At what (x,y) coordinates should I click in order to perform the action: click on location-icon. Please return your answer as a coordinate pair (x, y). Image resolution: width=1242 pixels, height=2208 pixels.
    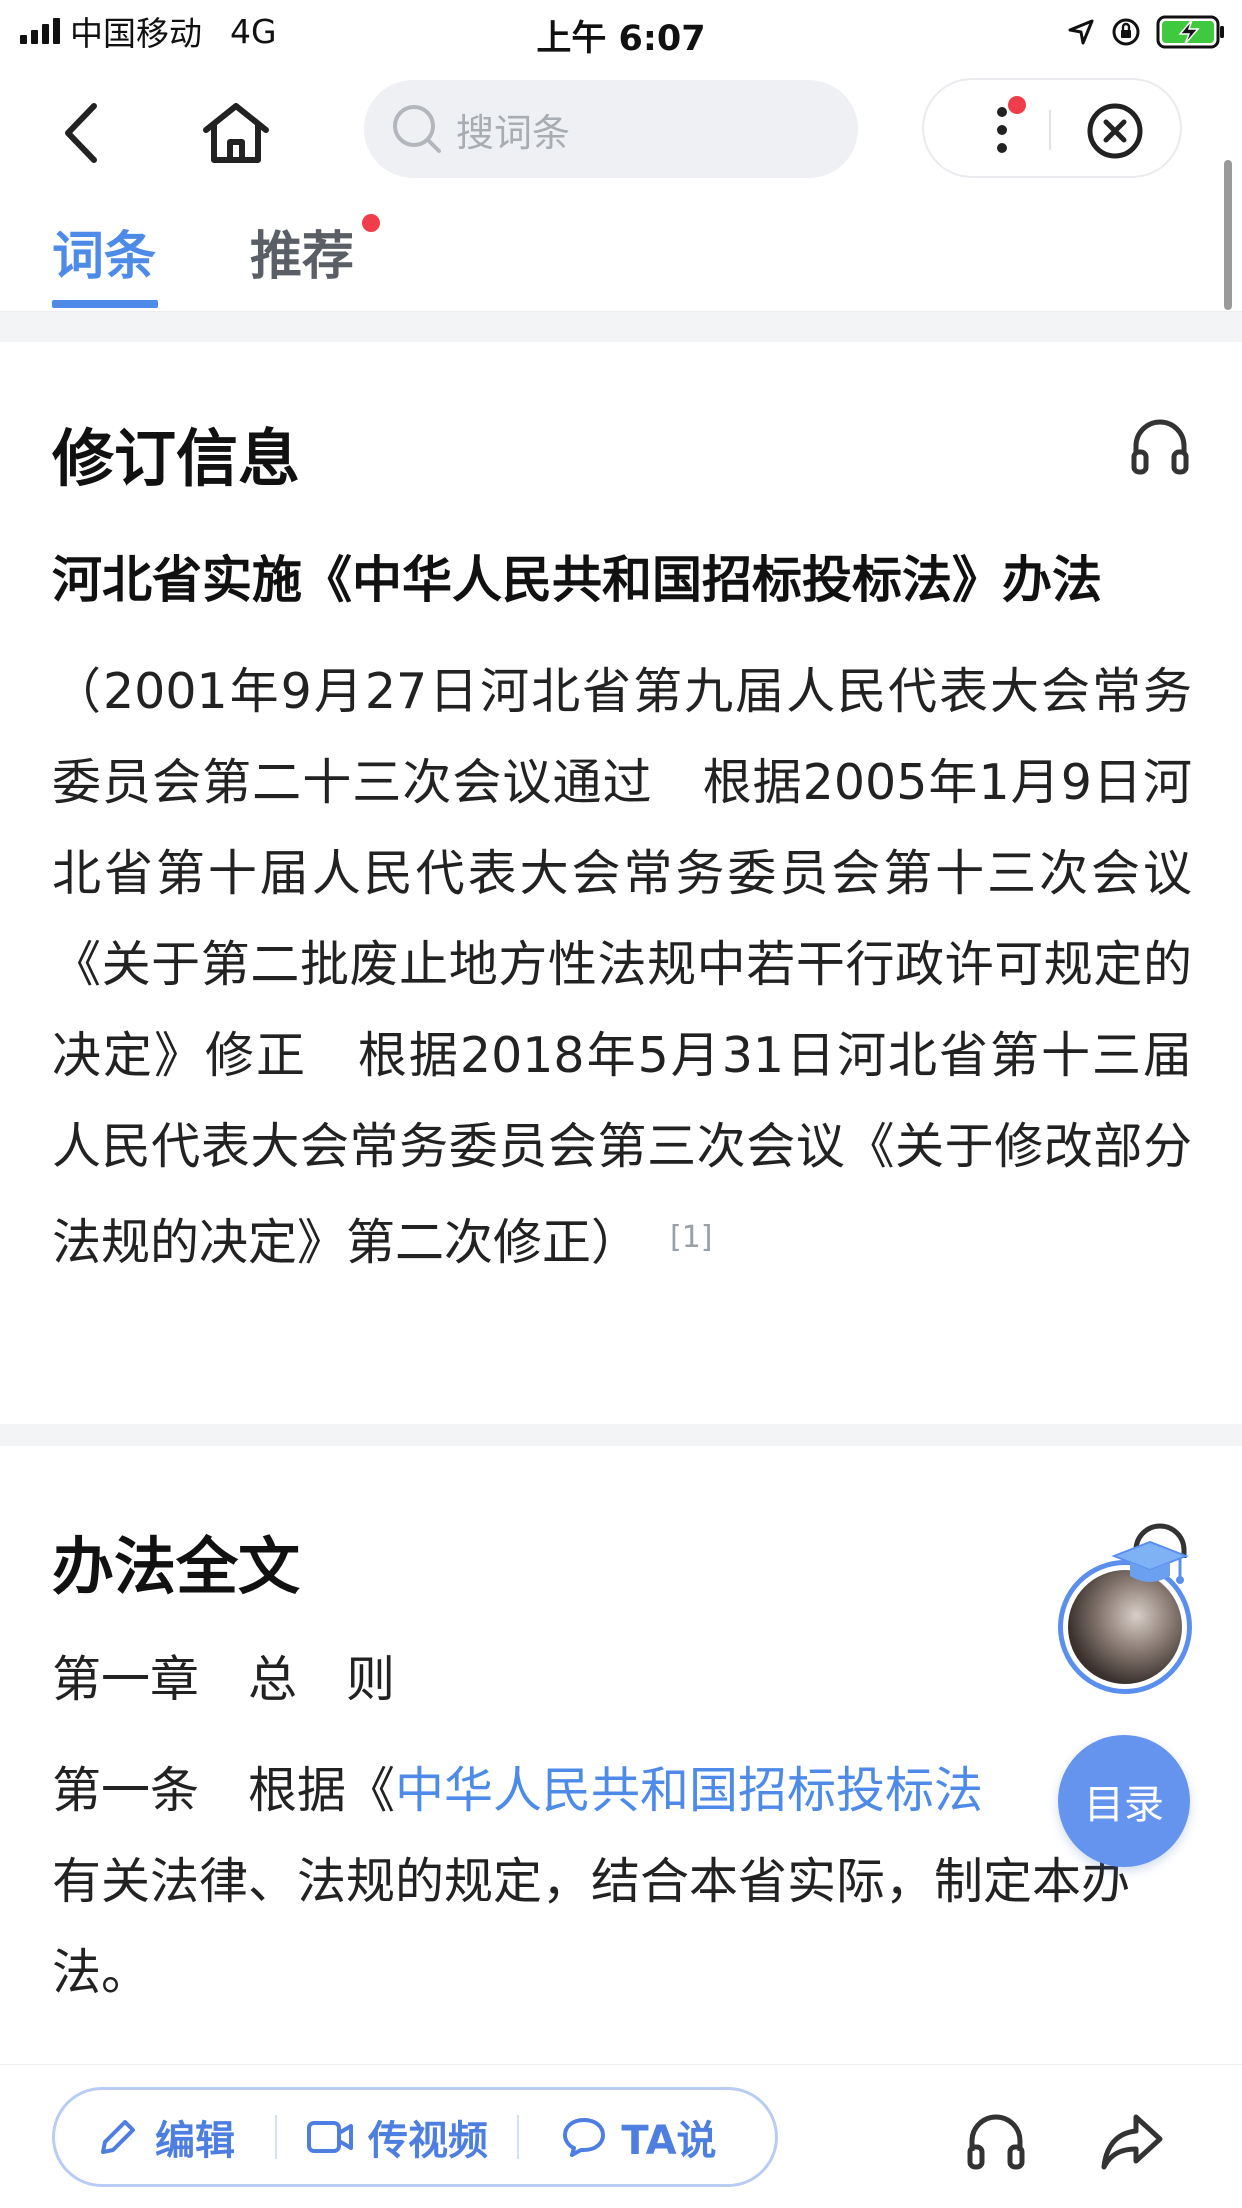
    Looking at the image, I should click on (1081, 32).